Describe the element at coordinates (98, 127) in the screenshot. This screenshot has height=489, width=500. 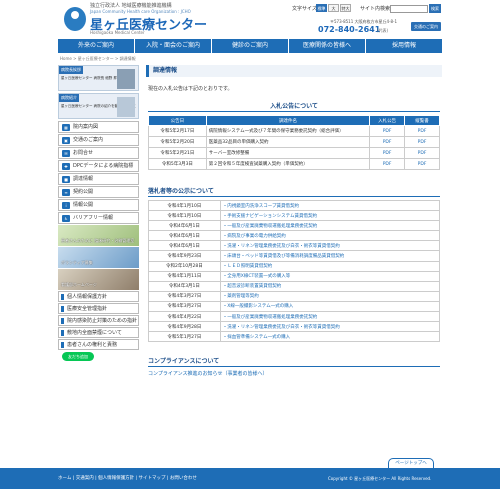
I see `sidebar-item-floor-map: ▦ 院内案内図` at that location.